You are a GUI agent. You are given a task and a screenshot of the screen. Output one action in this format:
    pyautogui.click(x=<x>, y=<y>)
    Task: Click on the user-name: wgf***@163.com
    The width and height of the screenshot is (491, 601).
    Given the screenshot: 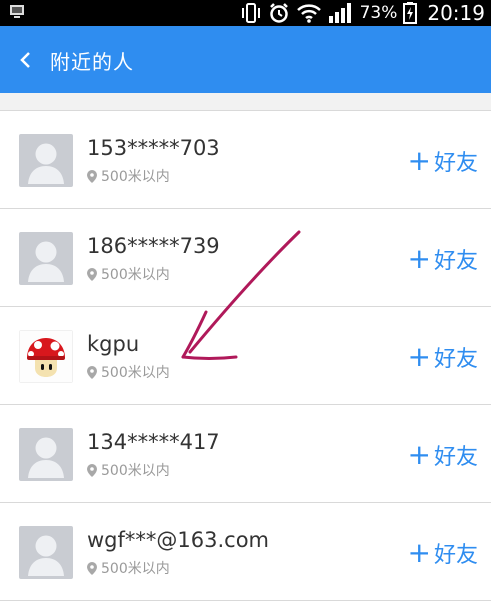 What is the action you would take?
    pyautogui.click(x=178, y=540)
    